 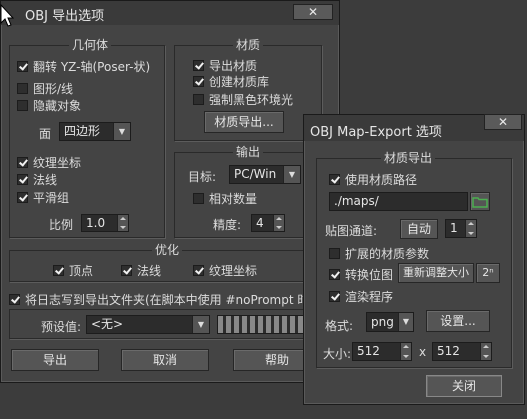 I want to click on output-group-title: 输出, so click(x=248, y=152).